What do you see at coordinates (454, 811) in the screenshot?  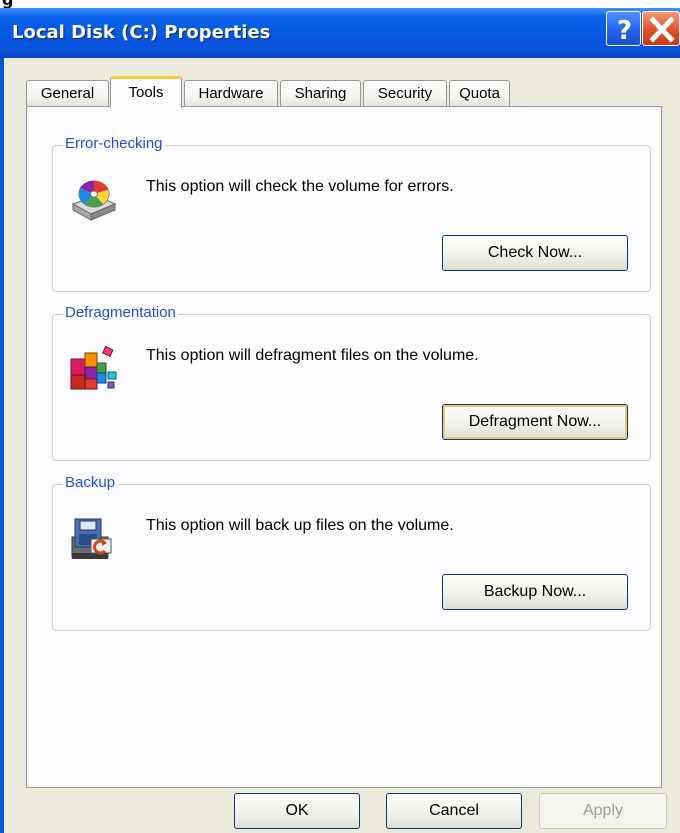 I see `cancel-button: Cancel` at bounding box center [454, 811].